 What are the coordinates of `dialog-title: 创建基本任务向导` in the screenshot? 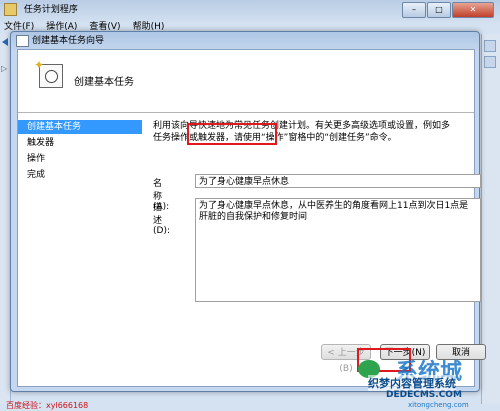 It's located at (68, 41).